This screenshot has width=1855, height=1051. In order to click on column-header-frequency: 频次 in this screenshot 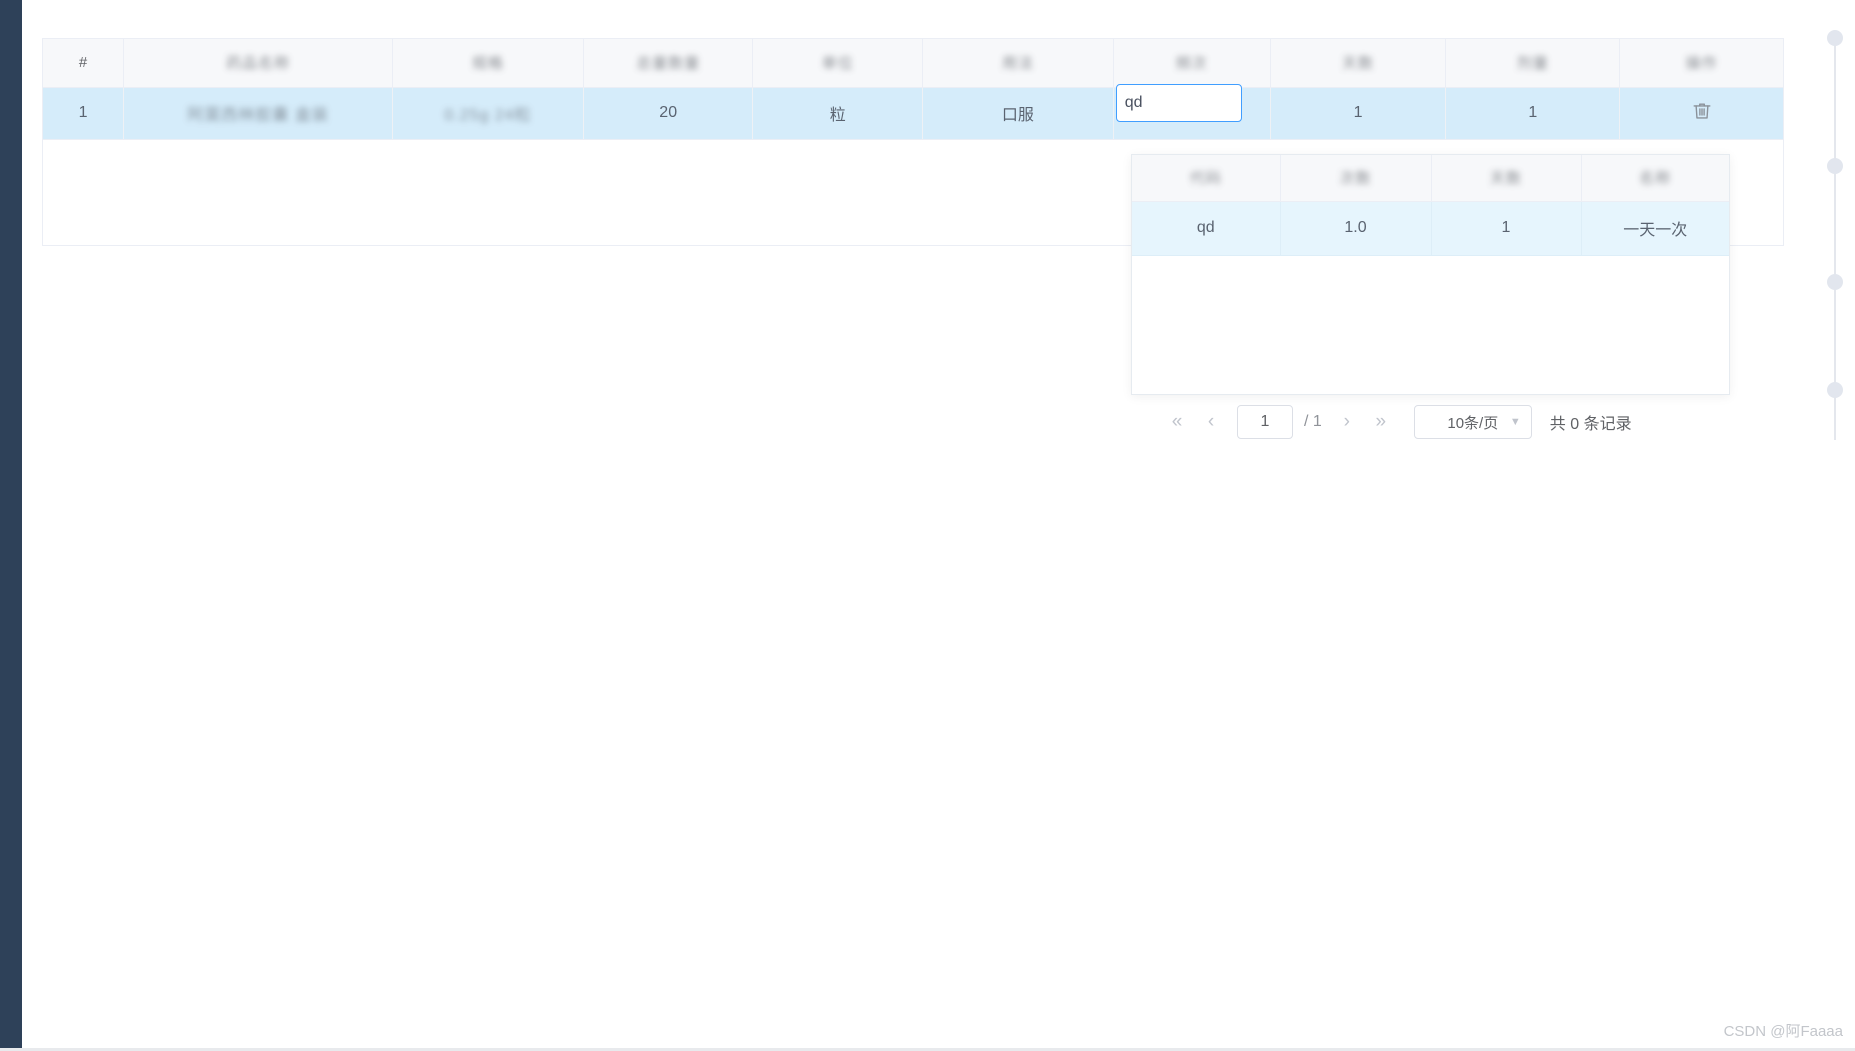, I will do `click(1192, 63)`.